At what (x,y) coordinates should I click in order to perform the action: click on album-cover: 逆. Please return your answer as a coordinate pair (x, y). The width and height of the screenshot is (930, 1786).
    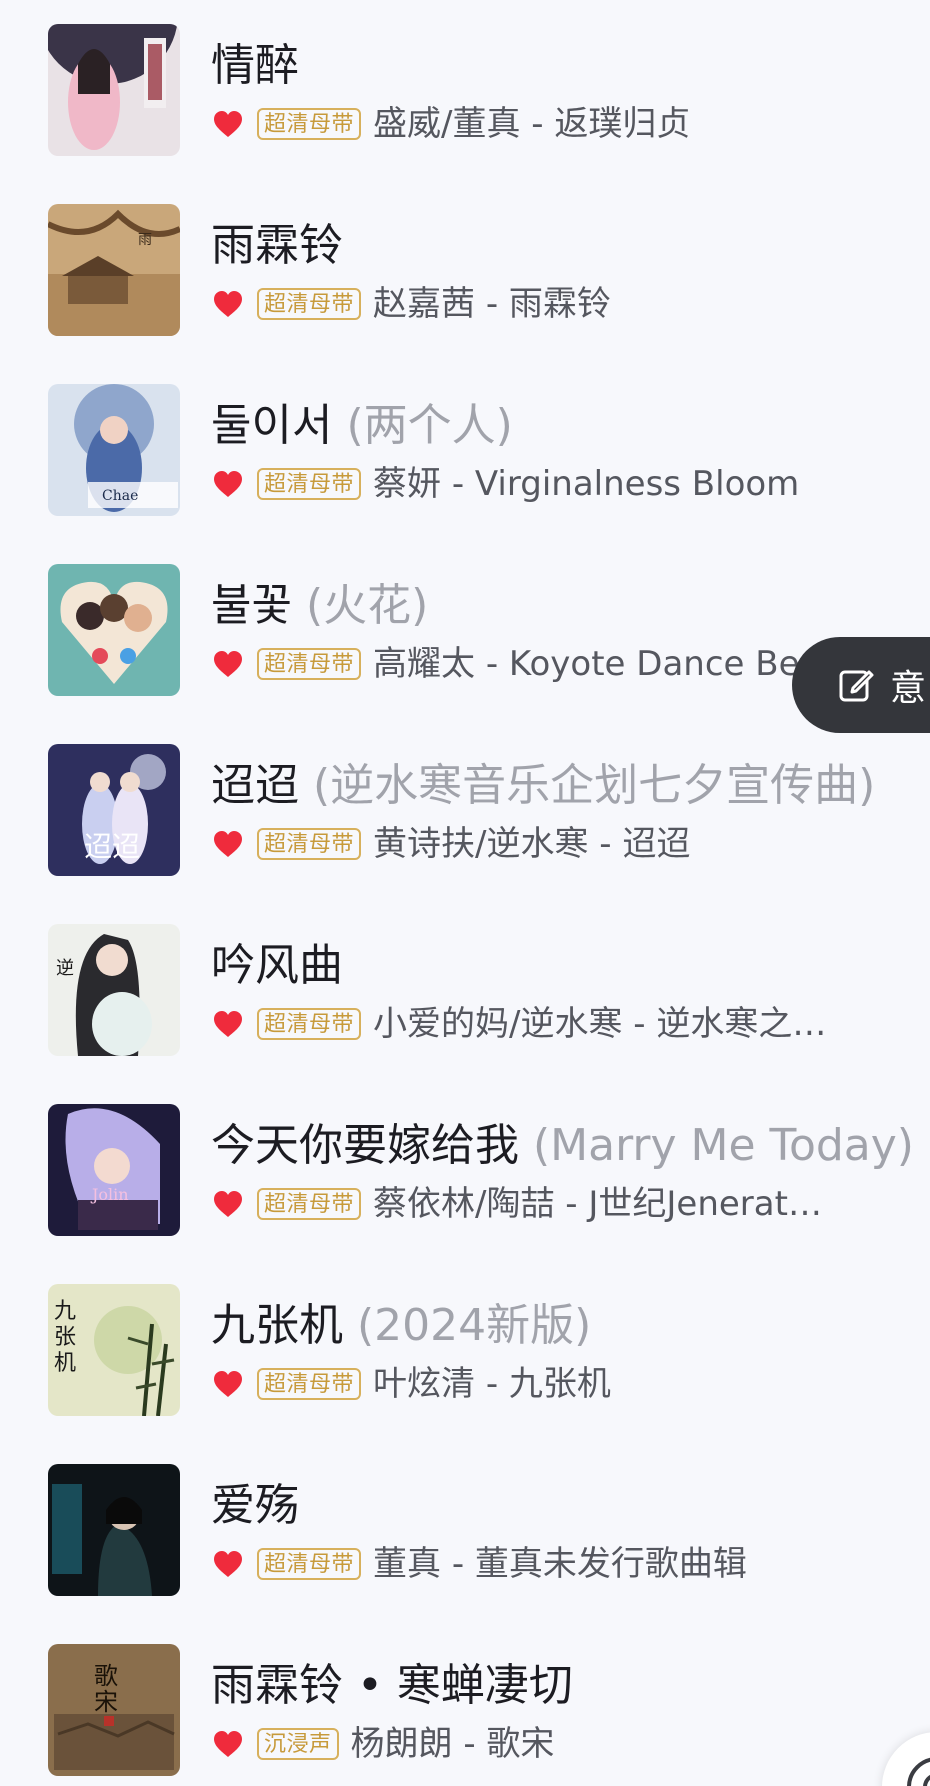
    Looking at the image, I should click on (114, 990).